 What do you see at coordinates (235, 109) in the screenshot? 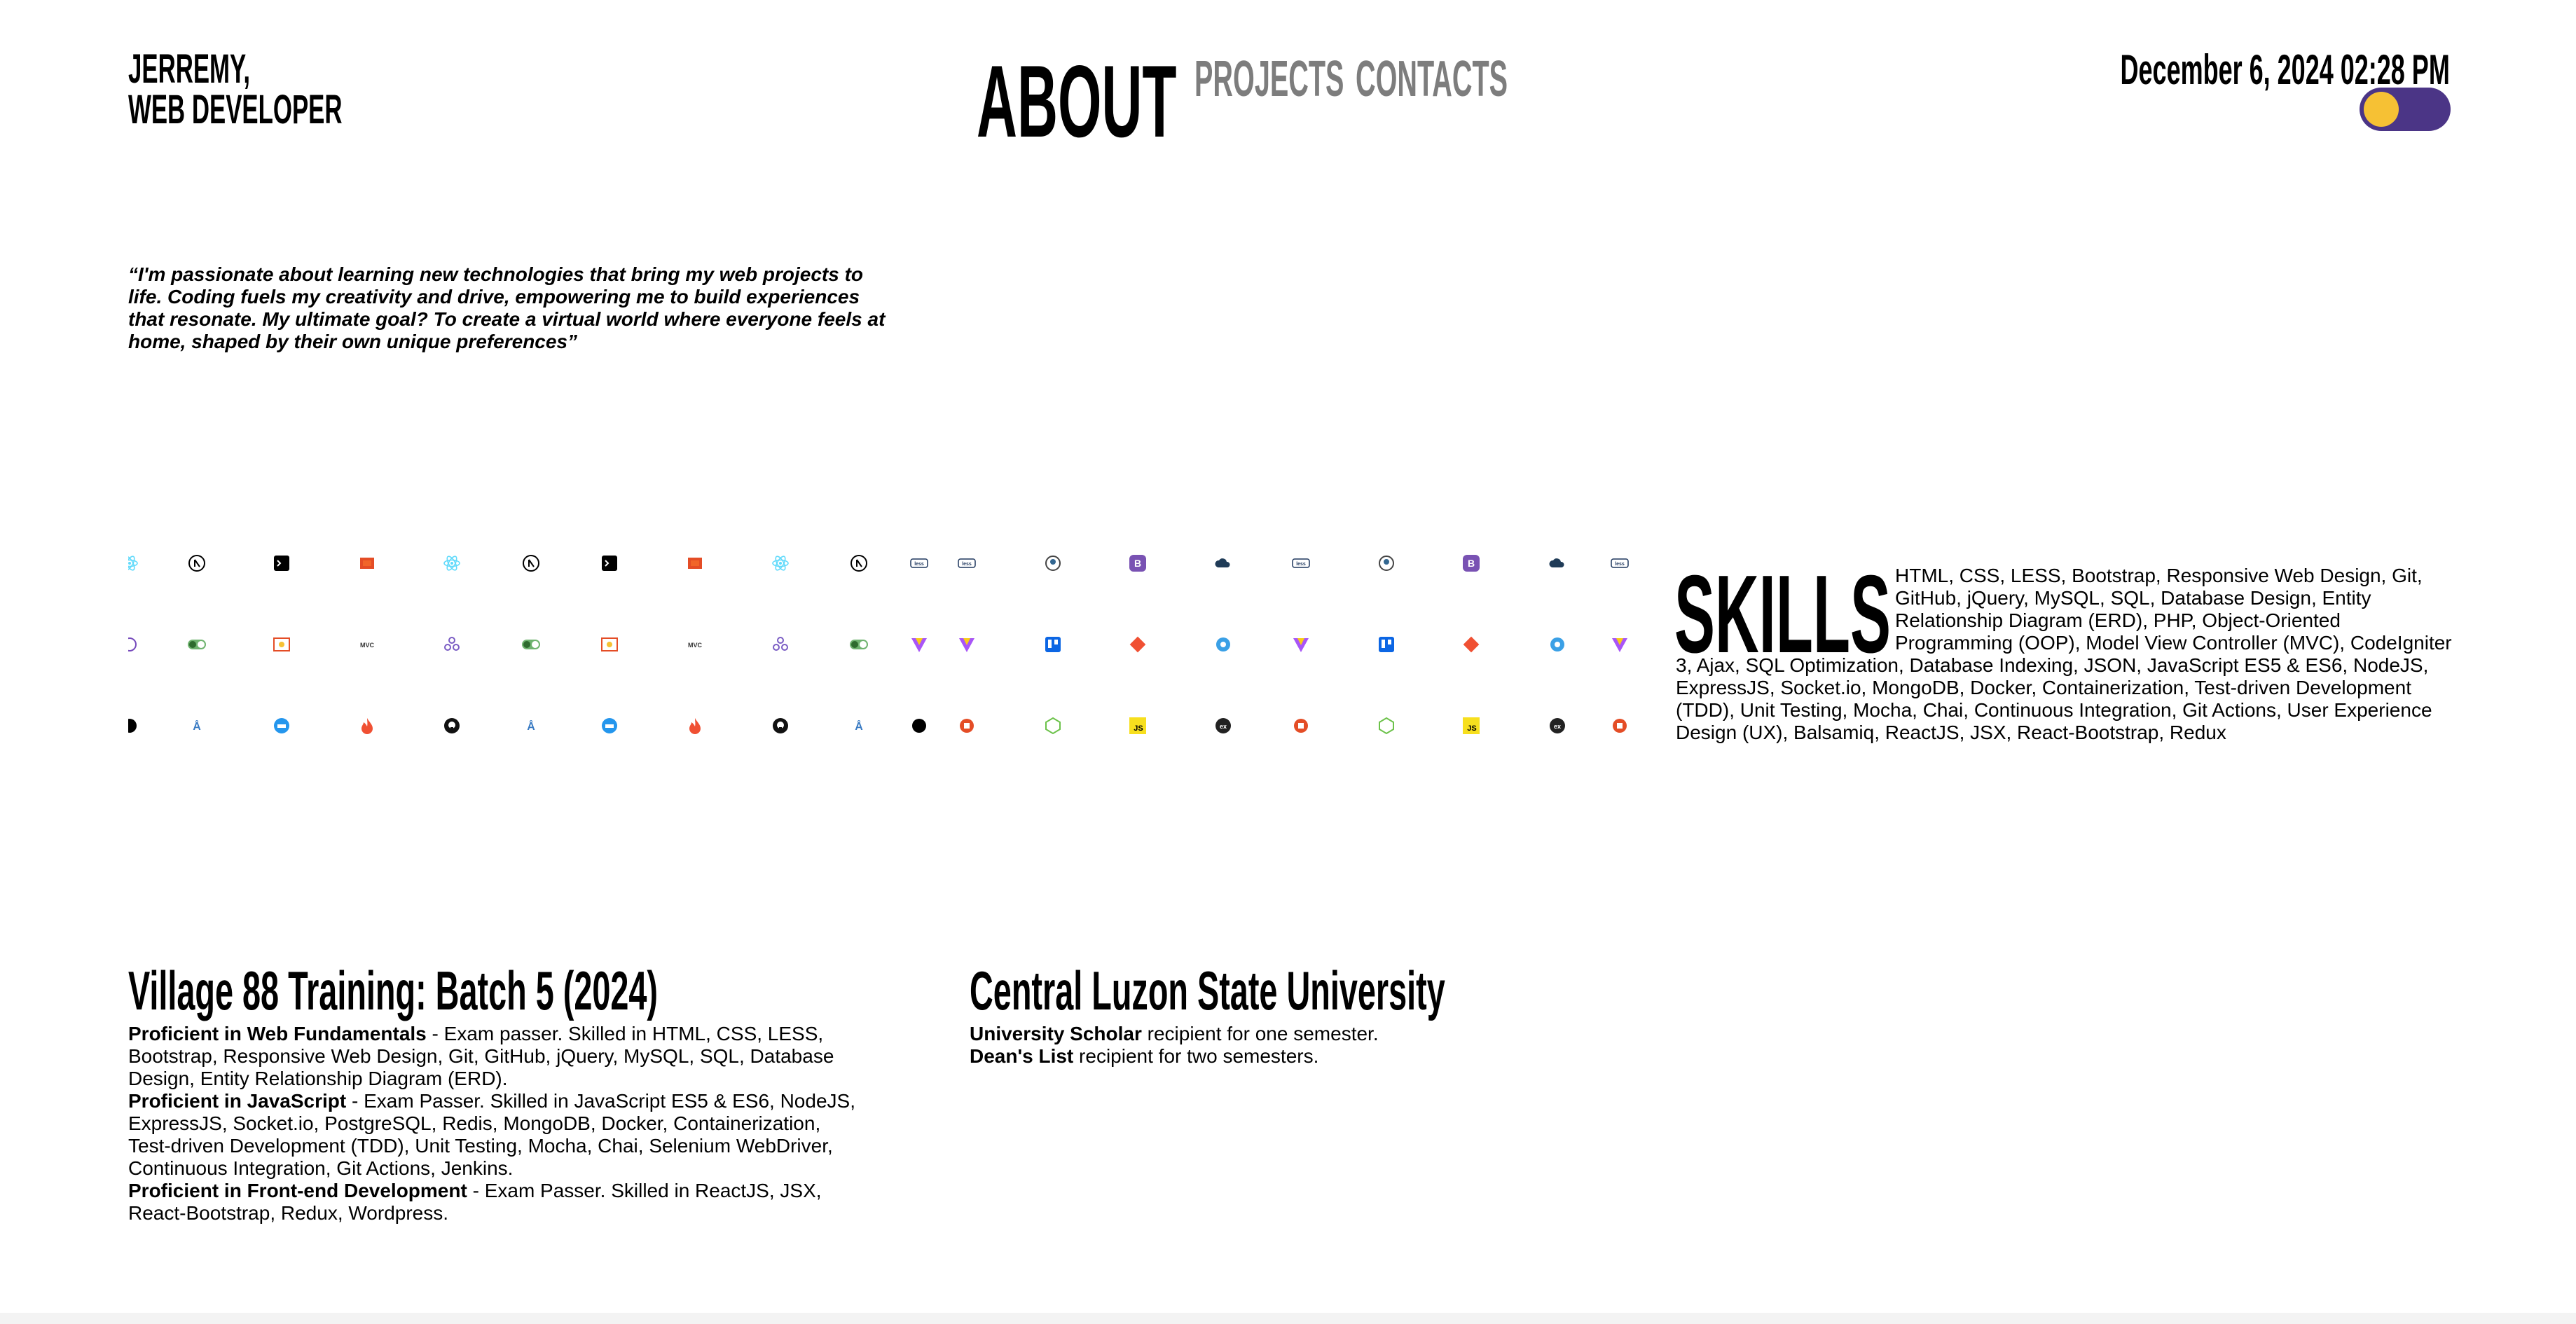
I see `brand-role: WEB DEVELOPER` at bounding box center [235, 109].